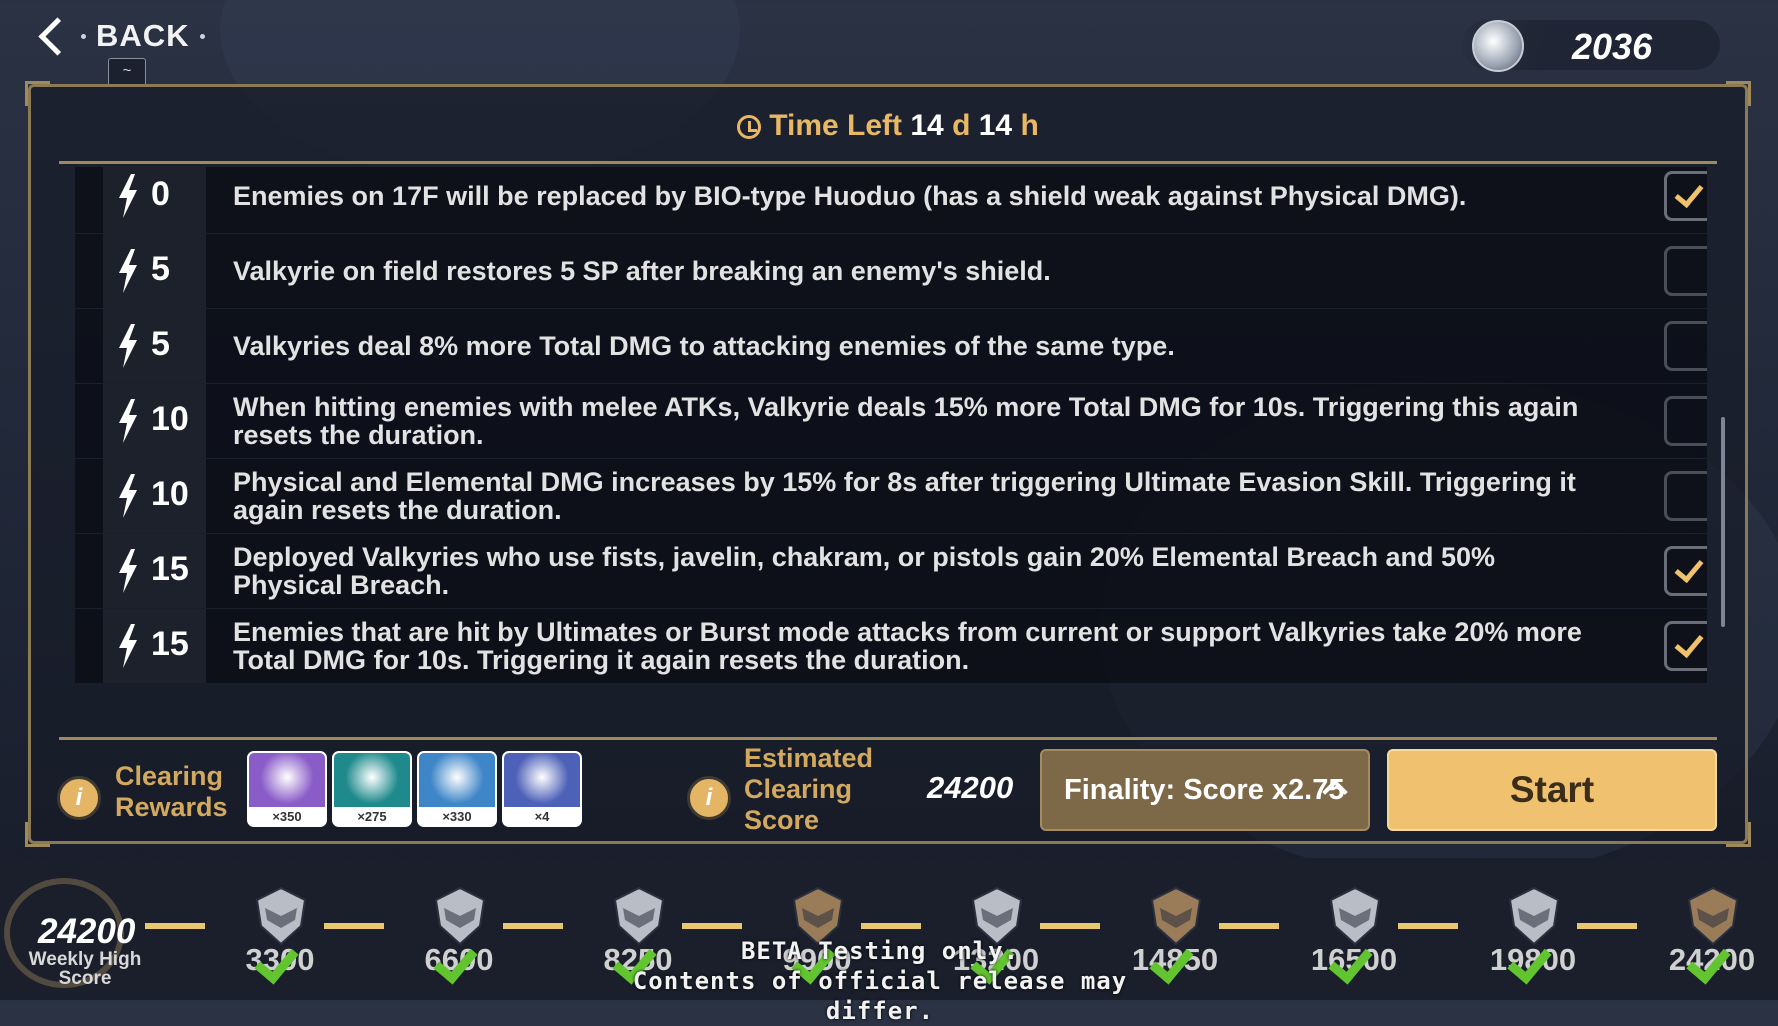 The image size is (1778, 1026). I want to click on milestone-reward: 16500, so click(1354, 936).